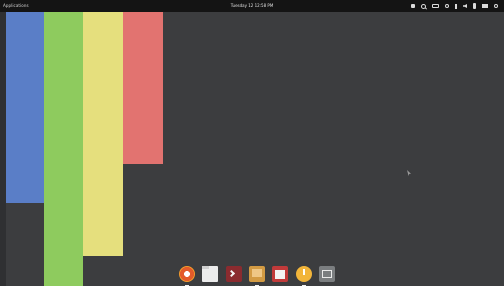 The height and width of the screenshot is (286, 504). I want to click on clock-indicator: Tuesday 12 12:58 PM, so click(252, 5).